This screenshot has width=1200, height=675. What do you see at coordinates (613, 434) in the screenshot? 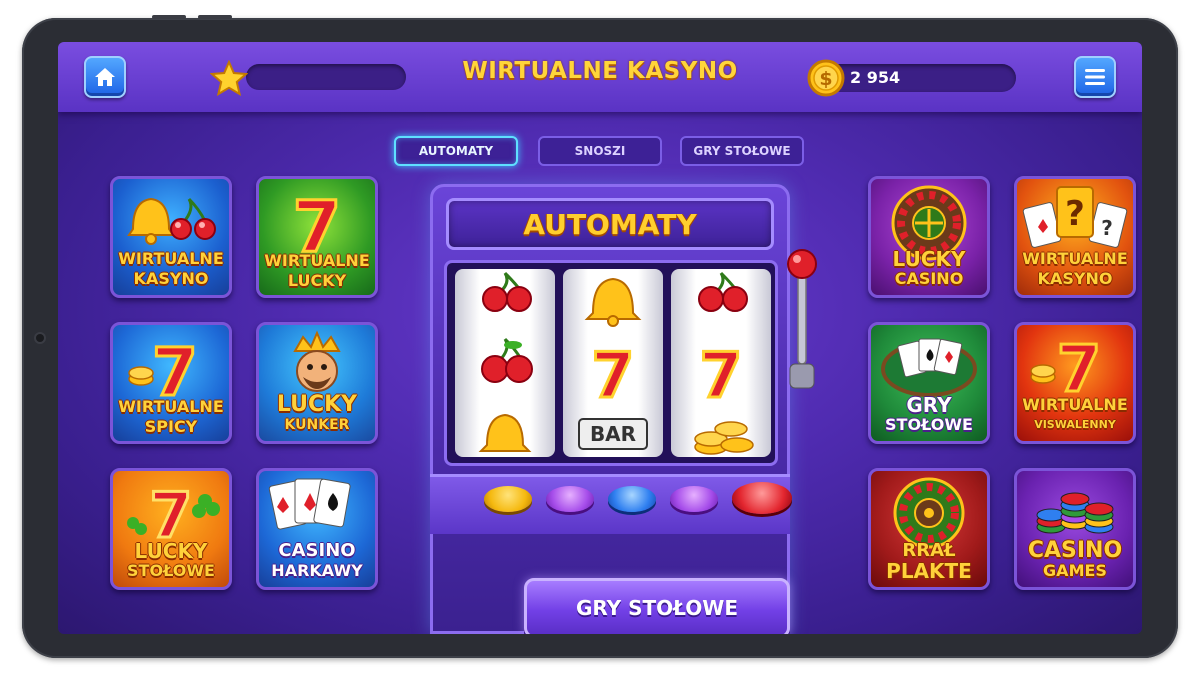
I see `bar-symbol-label: BAR` at bounding box center [613, 434].